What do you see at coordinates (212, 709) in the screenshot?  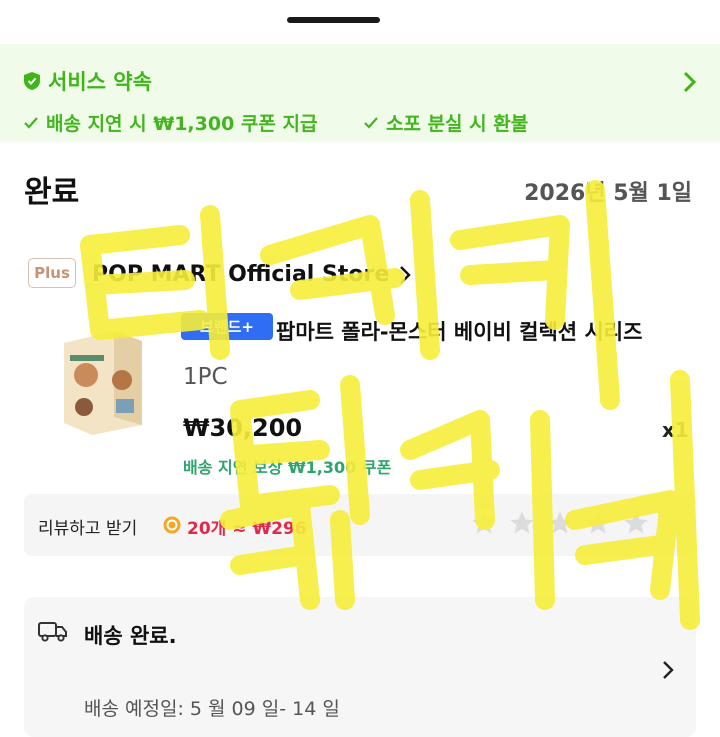 I see `estimated-delivery-date: 배송 예정일: 5 월 09 일- 14 일` at bounding box center [212, 709].